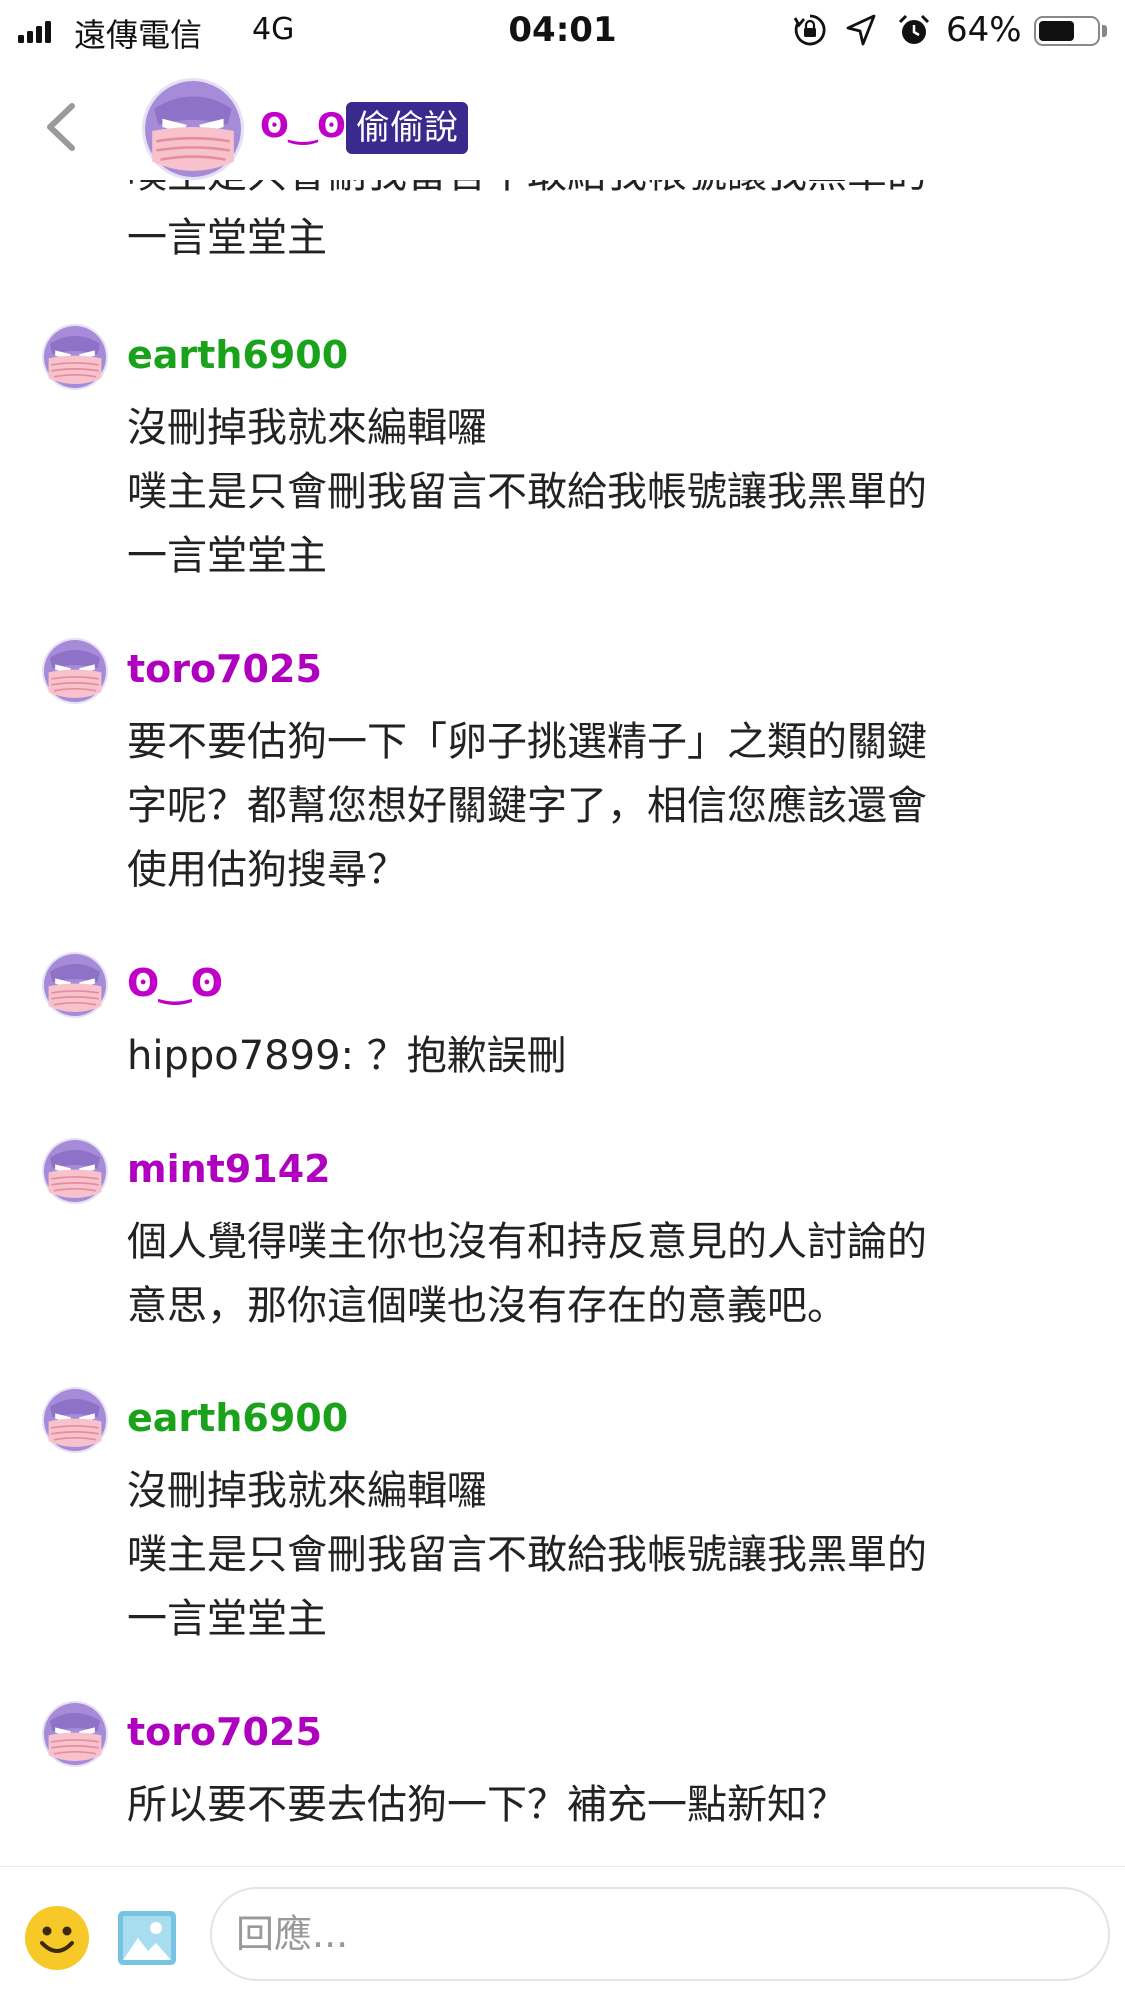 Image resolution: width=1125 pixels, height=2001 pixels. Describe the element at coordinates (562, 31) in the screenshot. I see `status-bar: 遠傳電信 4G 04:01 64%` at that location.